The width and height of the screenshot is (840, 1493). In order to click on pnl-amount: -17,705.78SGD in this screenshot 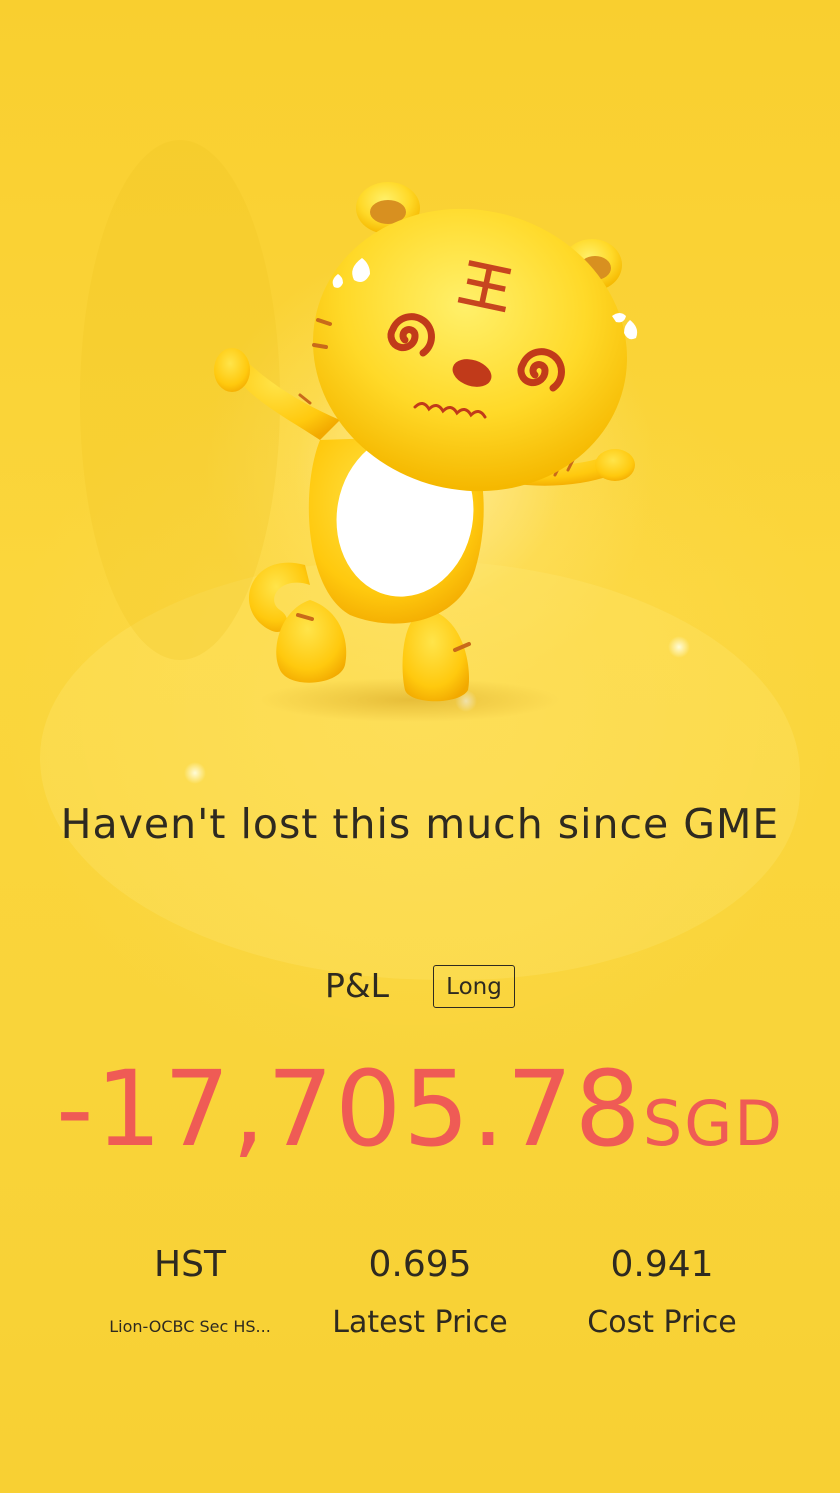, I will do `click(420, 1109)`.